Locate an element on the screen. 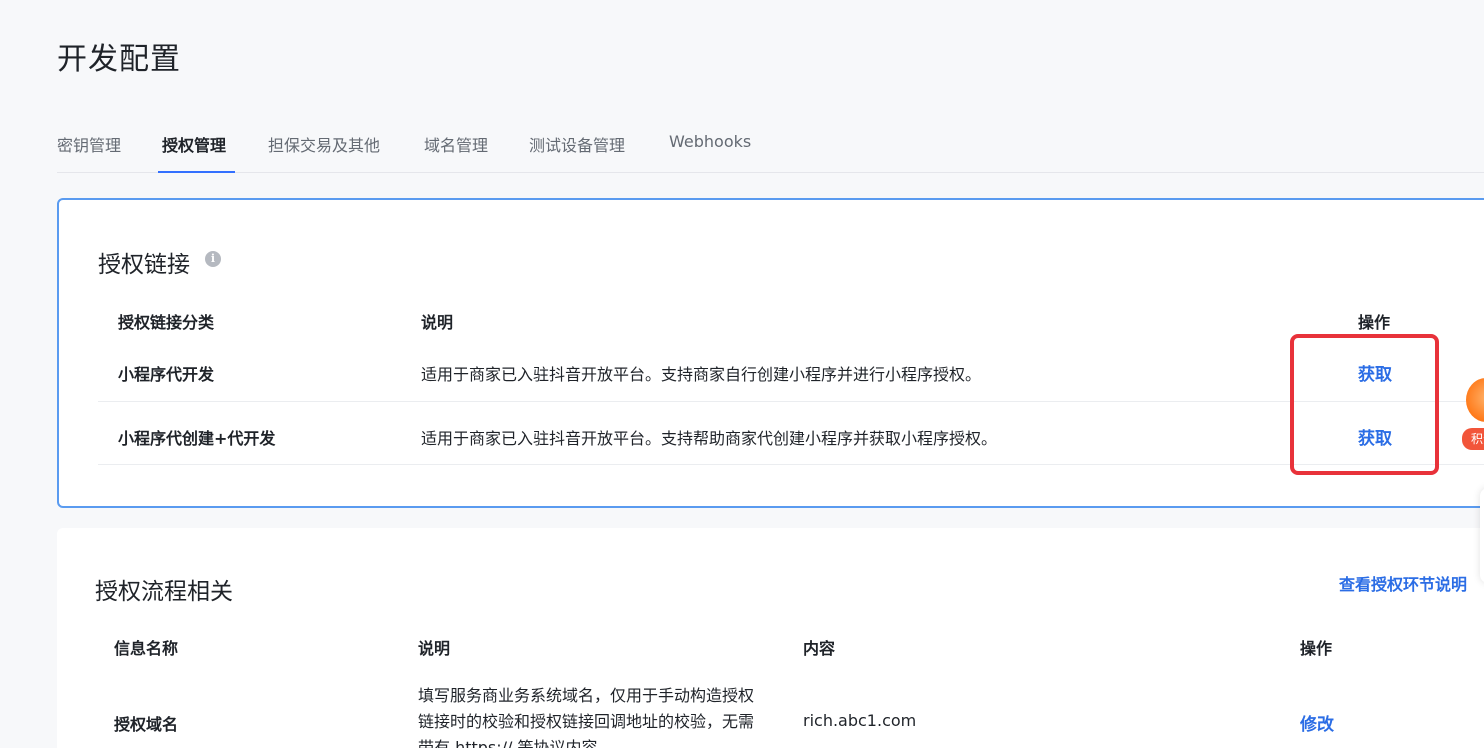  active-tab-indicator is located at coordinates (196, 172).